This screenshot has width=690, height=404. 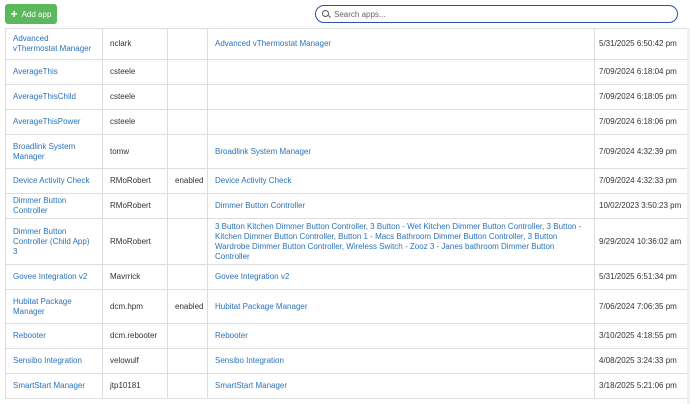 I want to click on add-app-label: Add app, so click(x=36, y=14).